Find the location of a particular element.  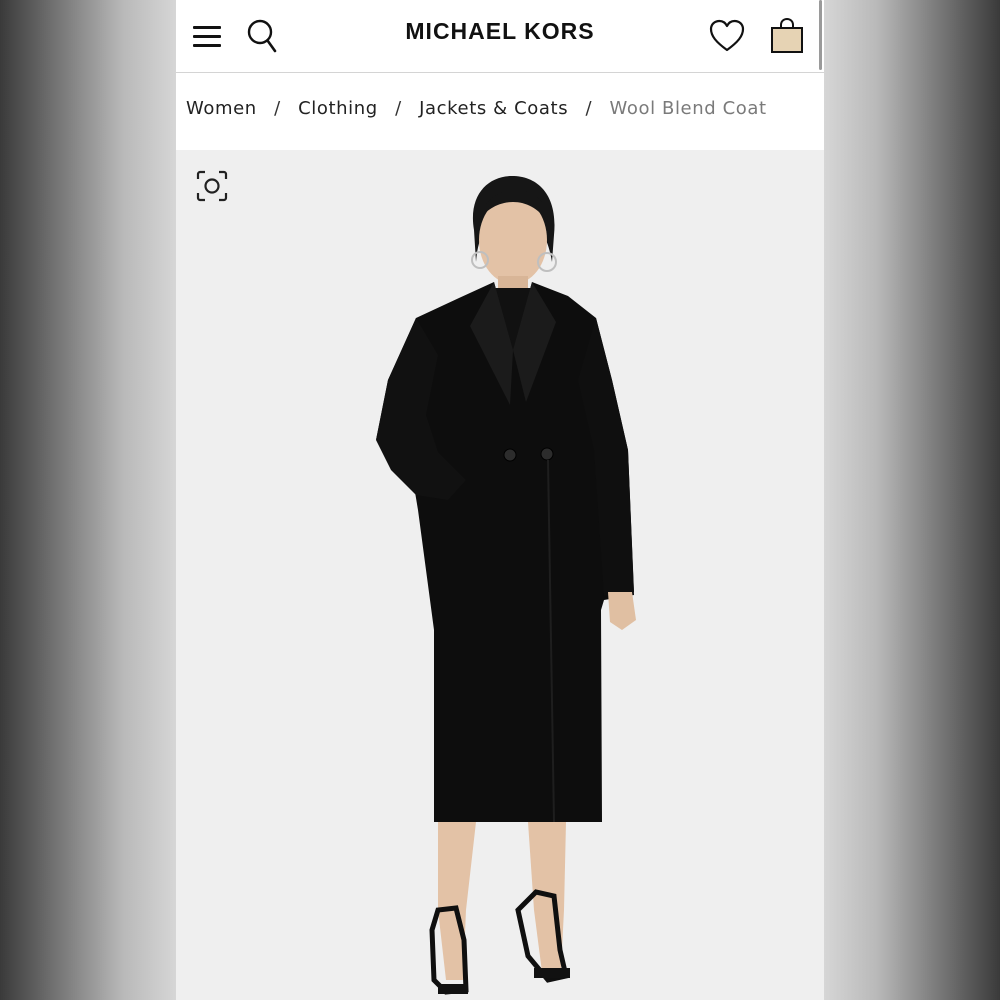

site-header: MICHAEL KORS is located at coordinates (500, 36).